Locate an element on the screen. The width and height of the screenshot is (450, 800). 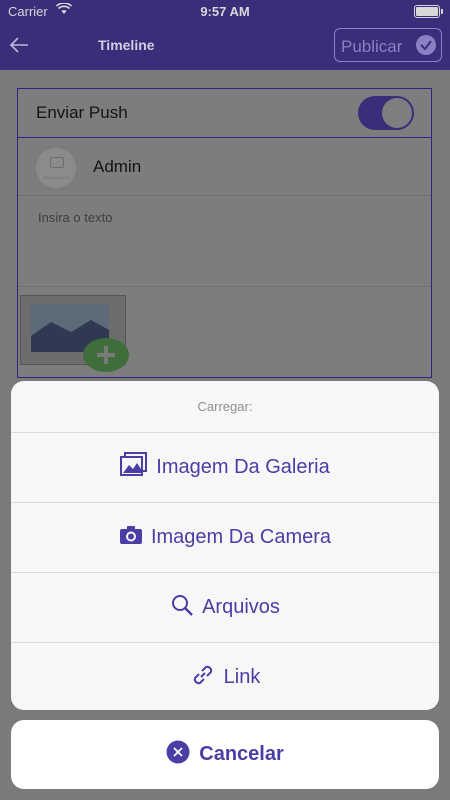
battery-icon is located at coordinates (428, 11).